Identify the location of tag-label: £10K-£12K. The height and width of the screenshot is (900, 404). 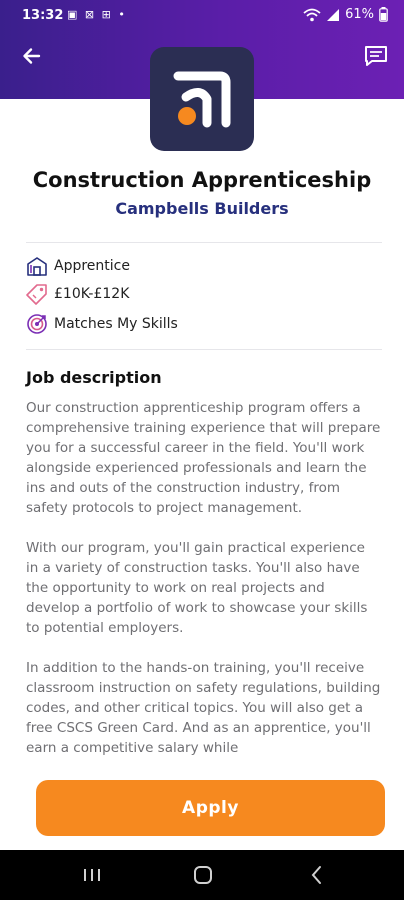
(92, 294).